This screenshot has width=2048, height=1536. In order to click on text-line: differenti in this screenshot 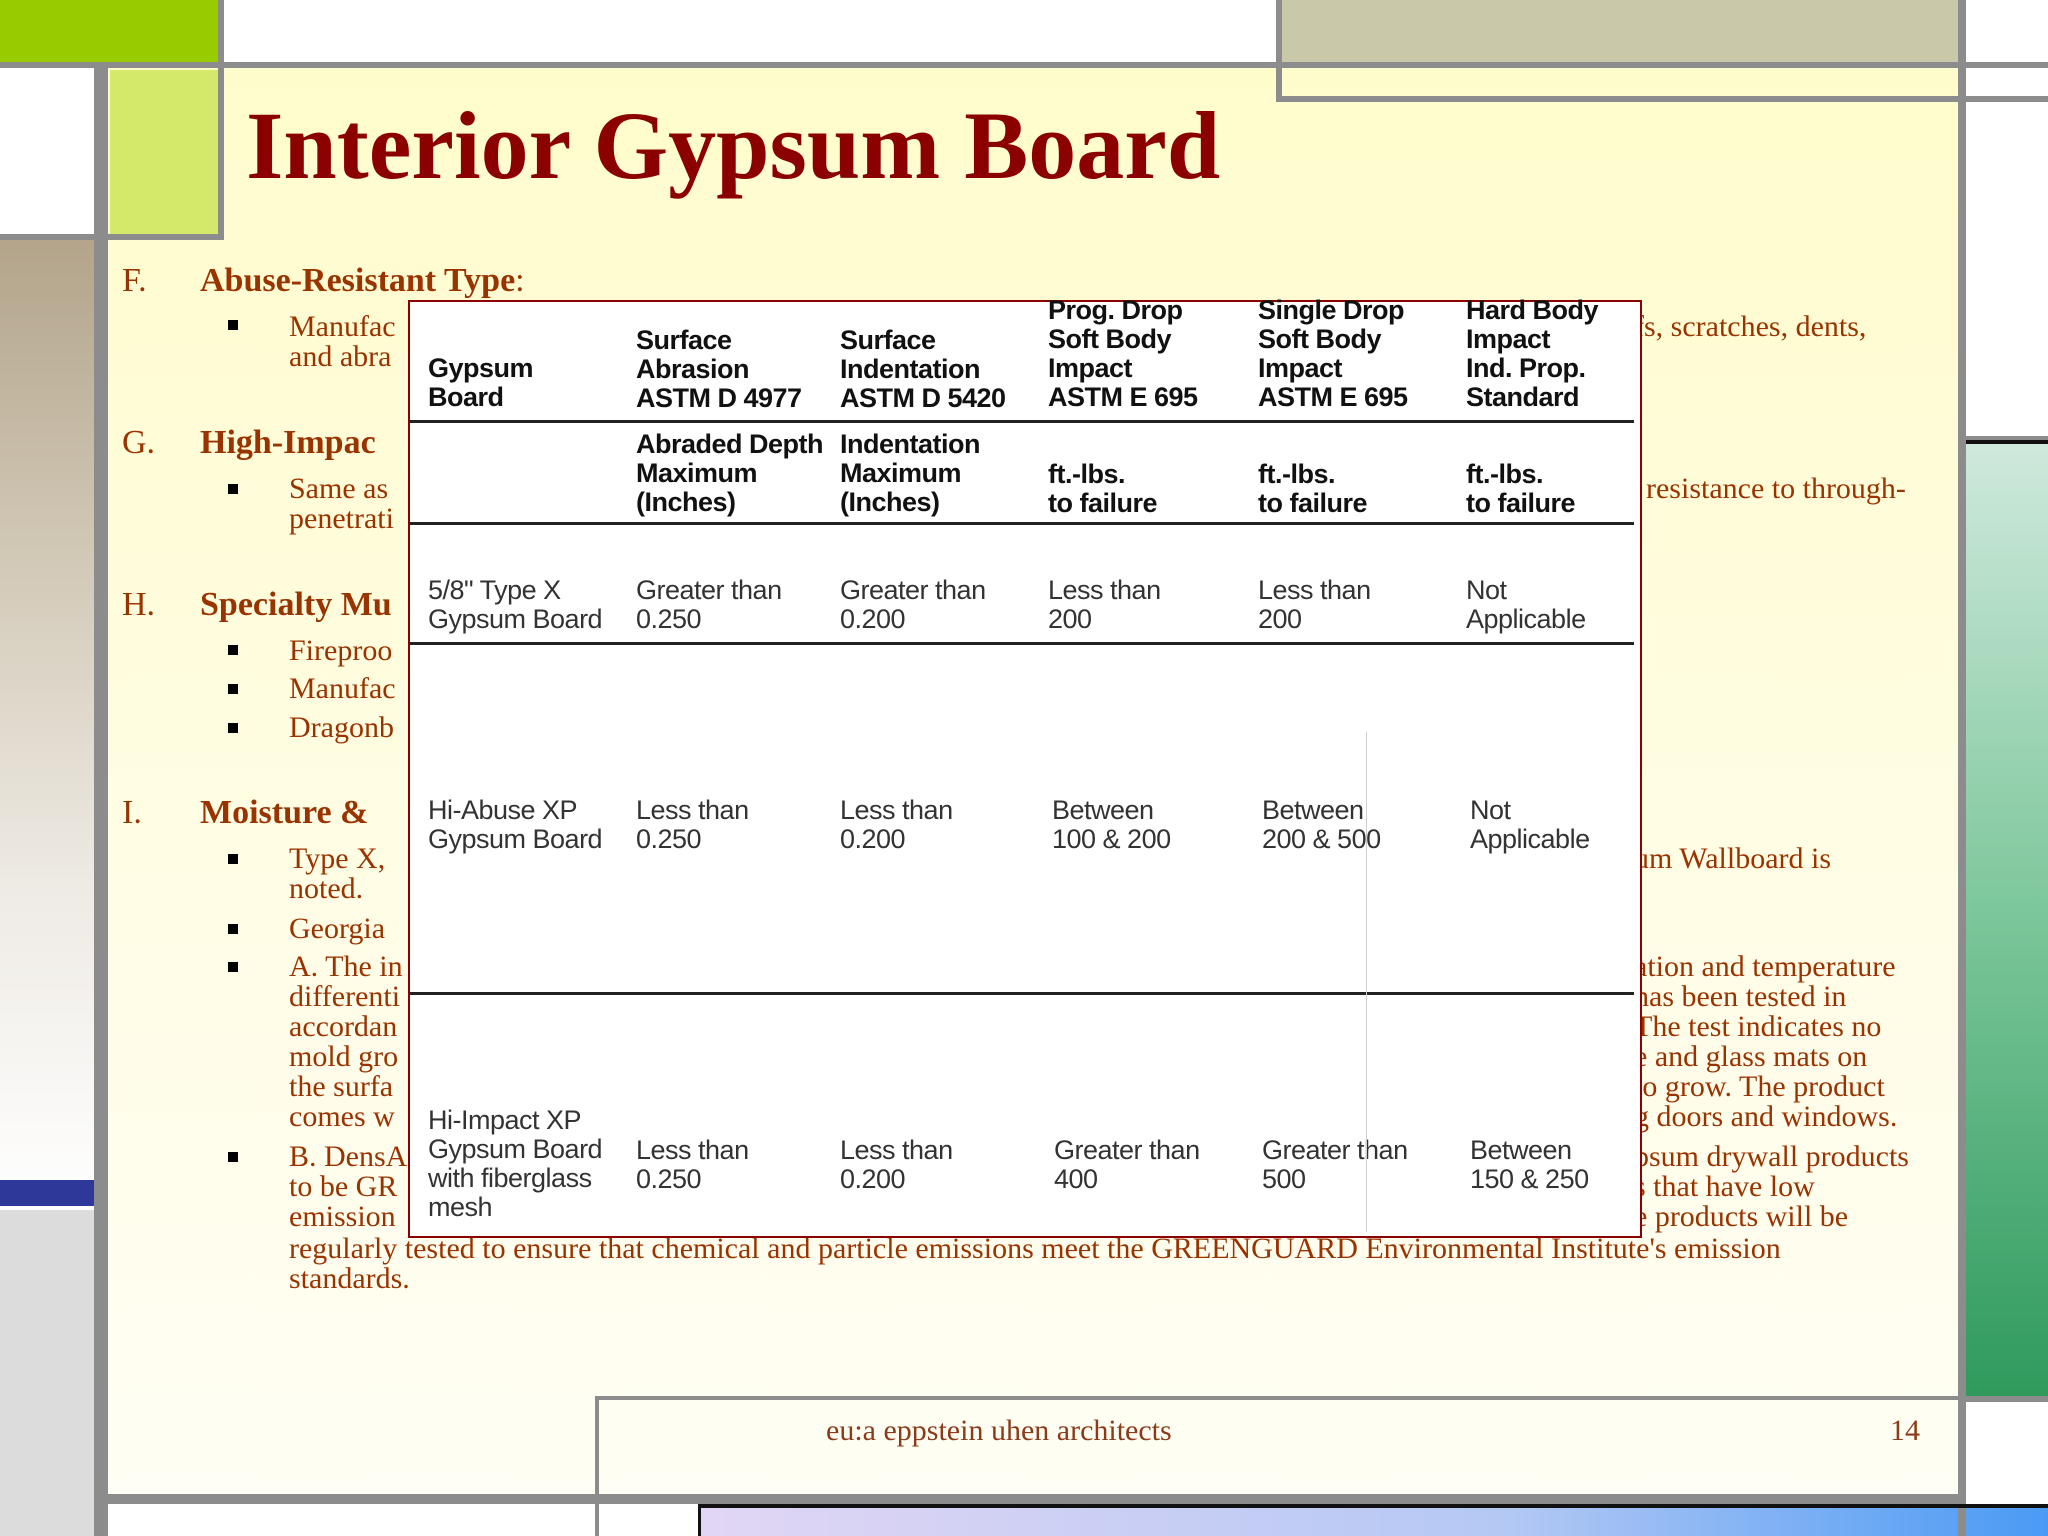, I will do `click(345, 996)`.